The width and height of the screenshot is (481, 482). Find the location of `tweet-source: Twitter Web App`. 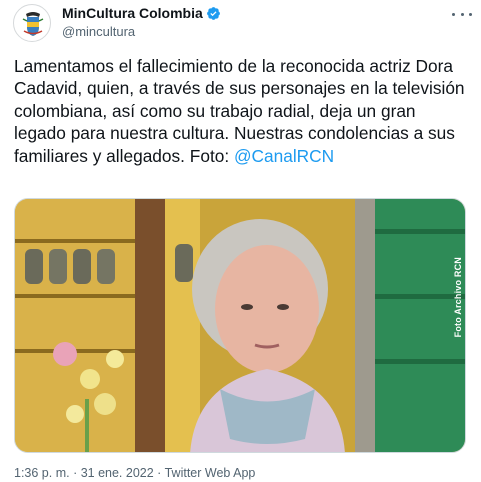

tweet-source: Twitter Web App is located at coordinates (210, 473).